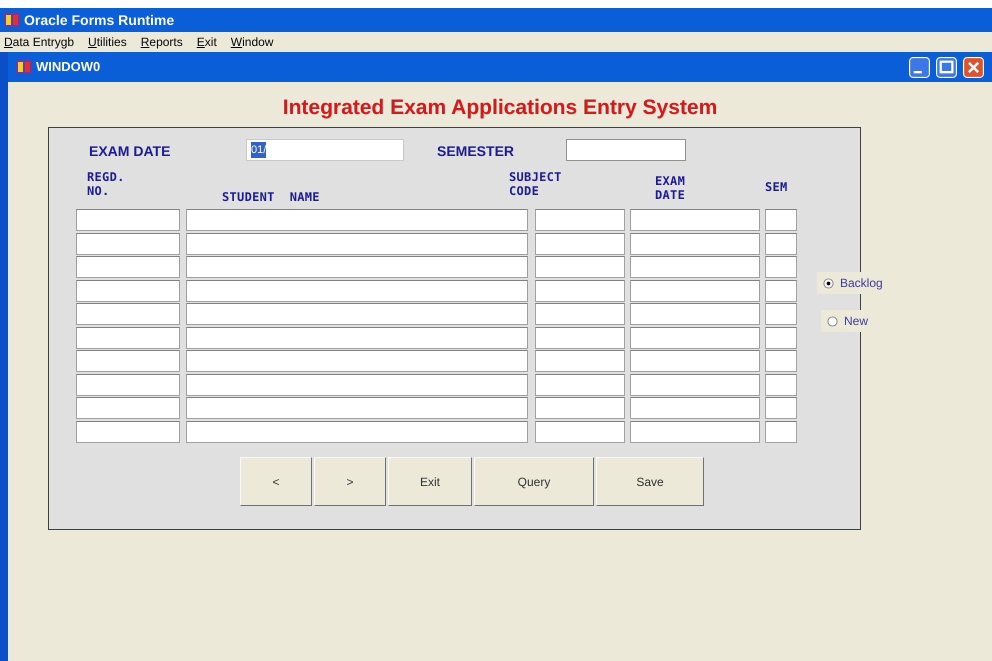 This screenshot has height=661, width=992. Describe the element at coordinates (534, 481) in the screenshot. I see `form-button: Query` at that location.